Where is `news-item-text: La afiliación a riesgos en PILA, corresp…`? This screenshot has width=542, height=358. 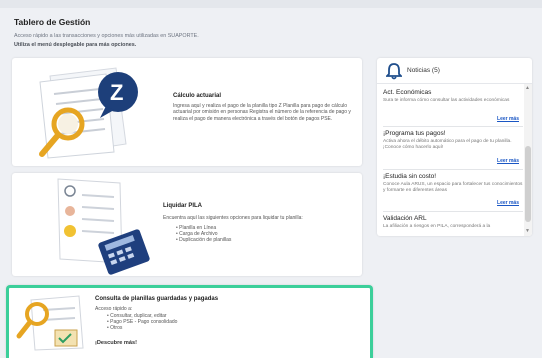 news-item-text: La afiliación a riesgos en PILA, corresp… is located at coordinates (437, 226).